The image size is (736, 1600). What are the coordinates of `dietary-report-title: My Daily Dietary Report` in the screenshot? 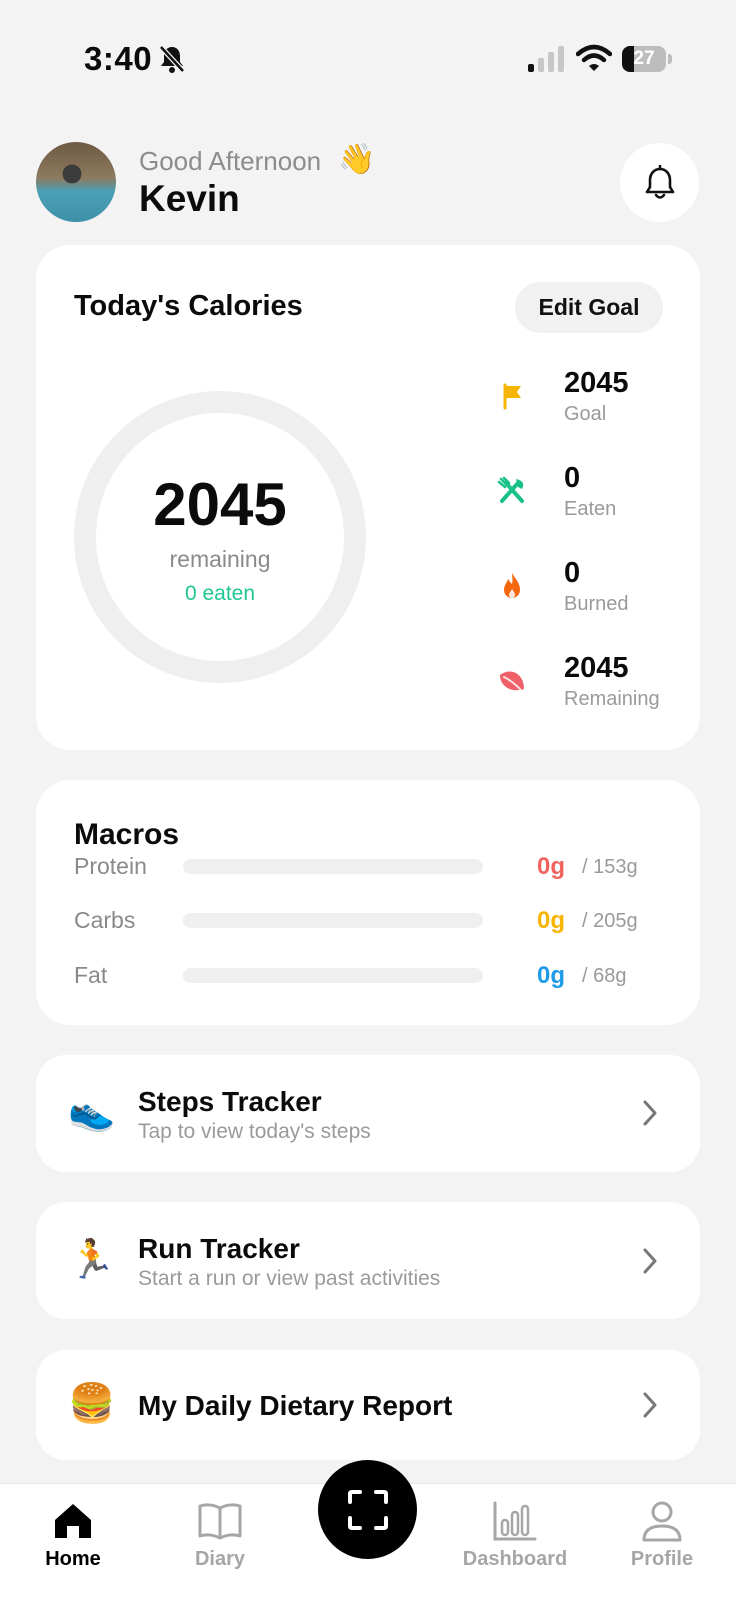 It's located at (295, 1405).